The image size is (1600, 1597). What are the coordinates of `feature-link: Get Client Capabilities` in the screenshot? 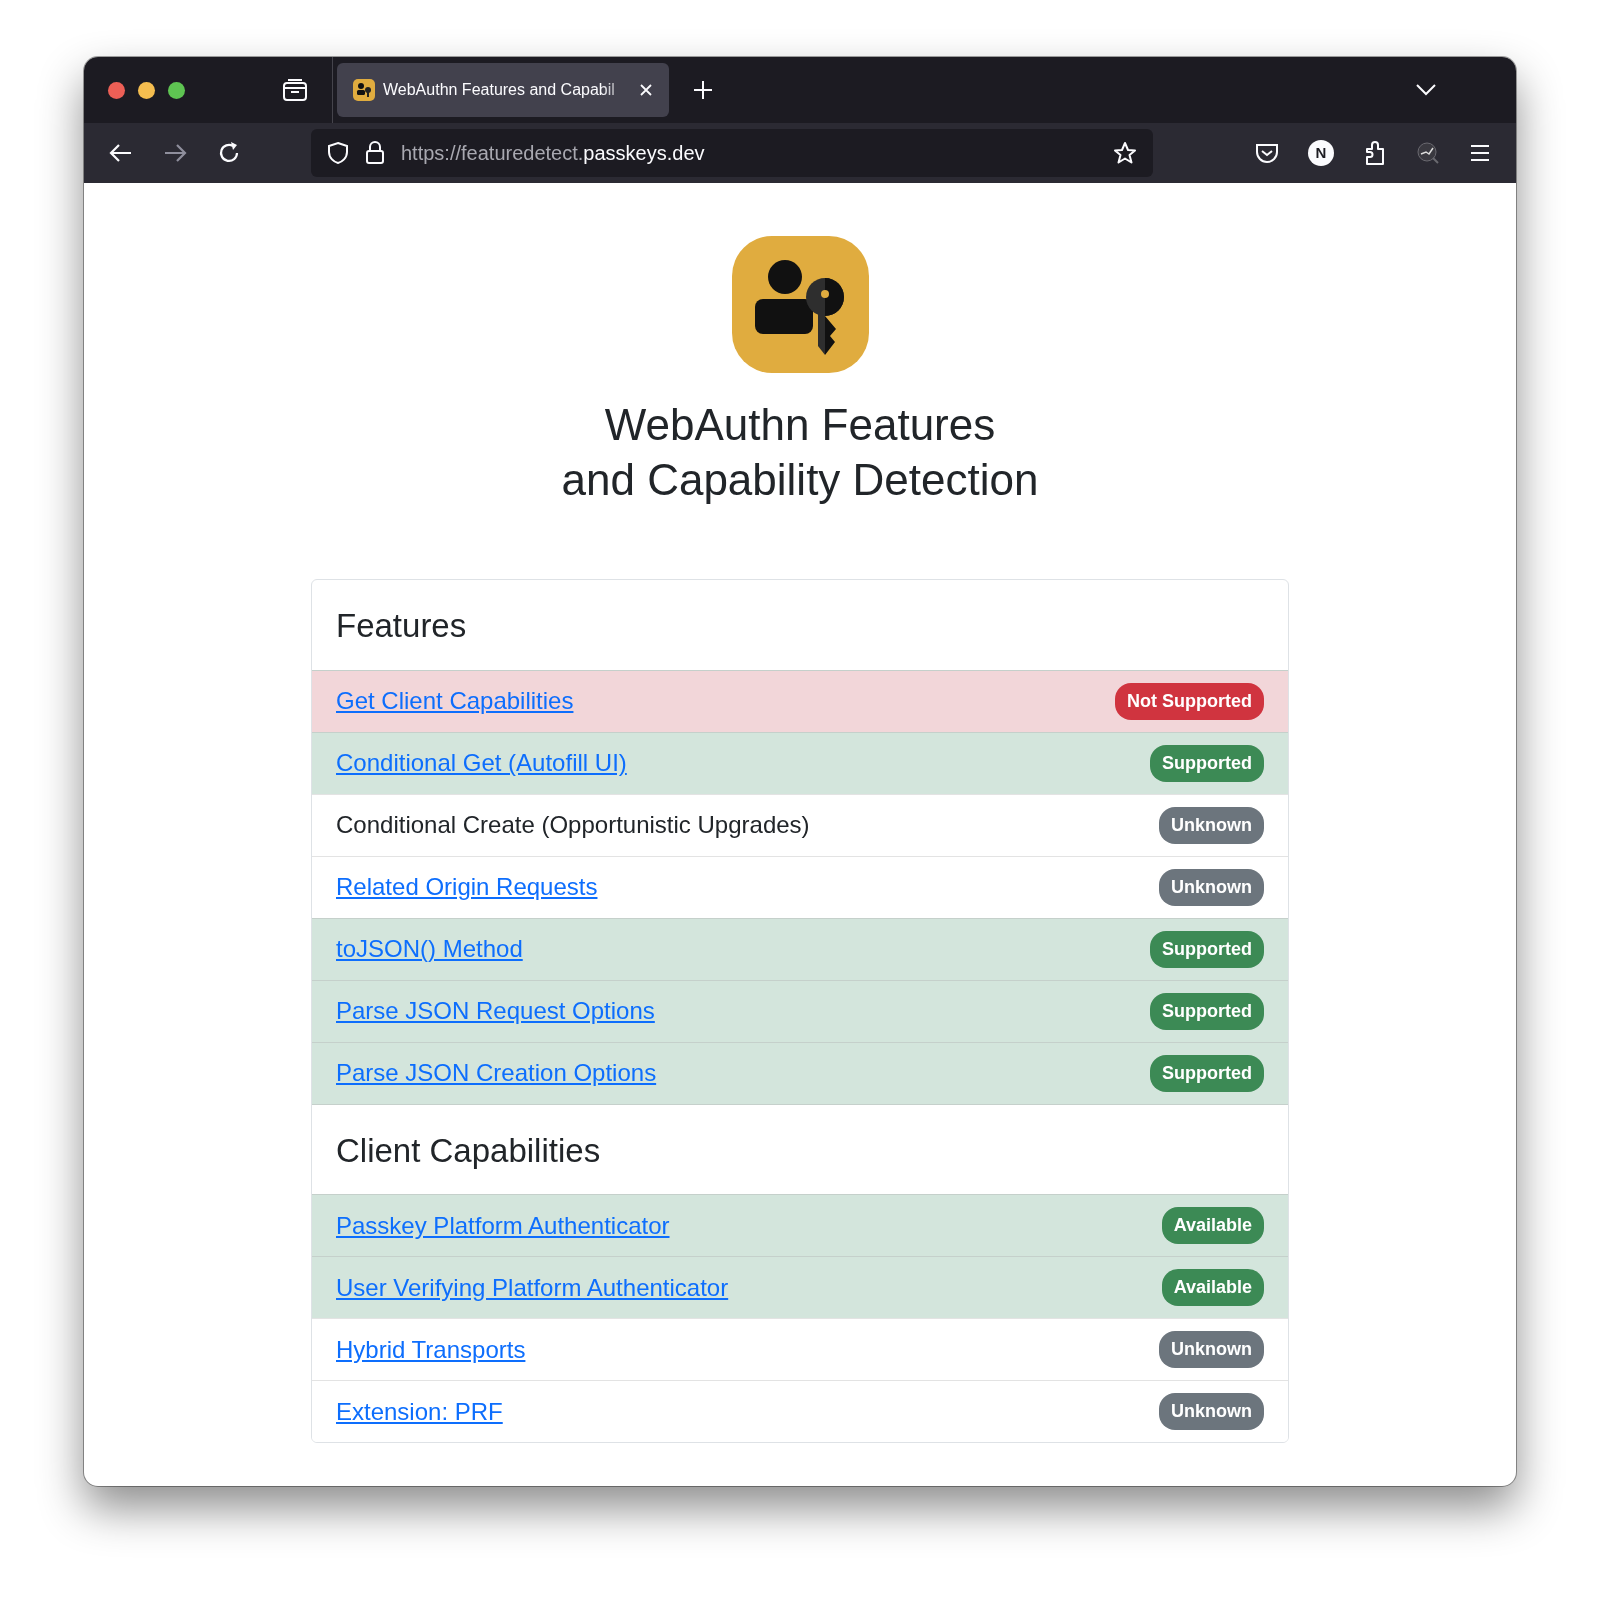 It's located at (455, 701).